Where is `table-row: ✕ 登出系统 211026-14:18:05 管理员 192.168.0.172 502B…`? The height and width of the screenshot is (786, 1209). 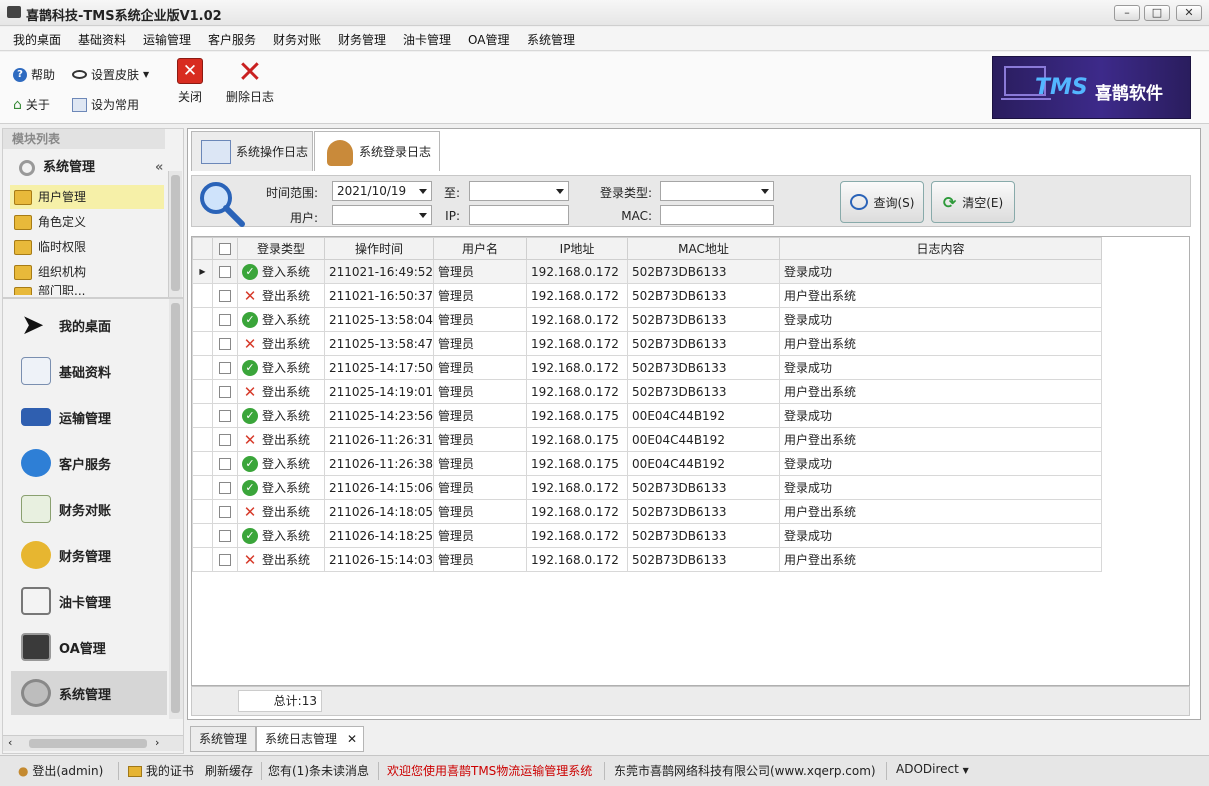
table-row: ✕ 登出系统 211026-14:18:05 管理员 192.168.0.172 502B… is located at coordinates (647, 511).